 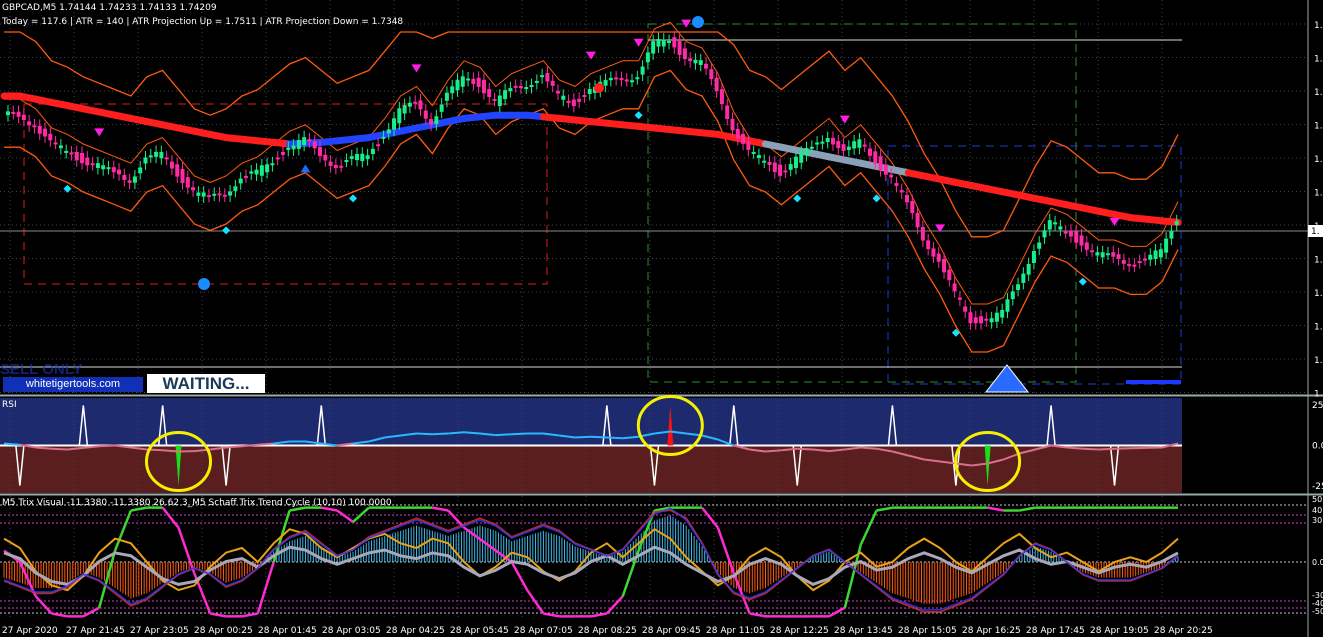 What do you see at coordinates (1153, 382) in the screenshot?
I see `target-bar` at bounding box center [1153, 382].